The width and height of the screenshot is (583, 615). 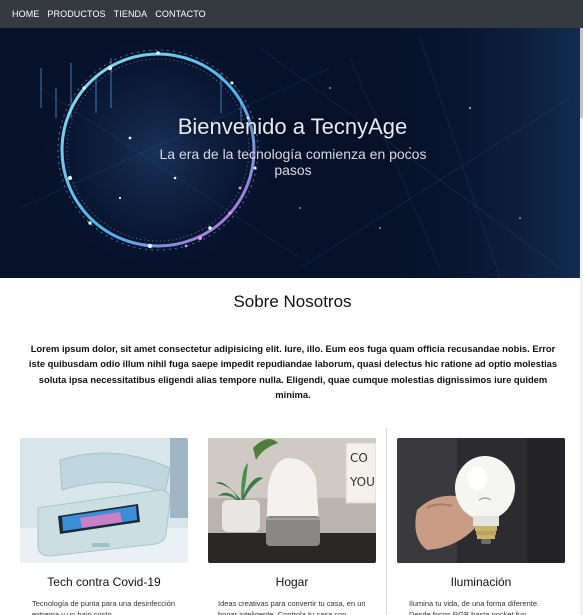 I want to click on about-title: Sobre Nosotros, so click(x=292, y=301).